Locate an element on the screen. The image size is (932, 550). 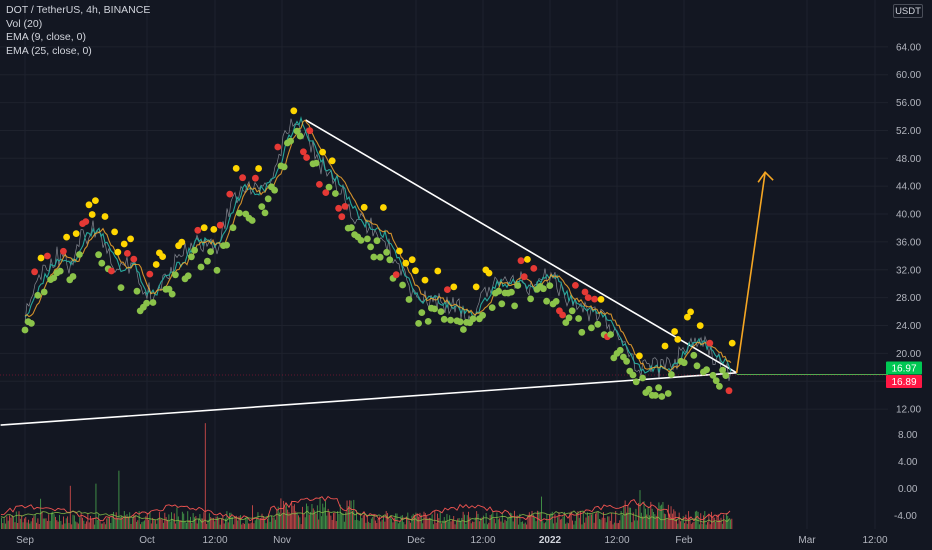
time-tick-label: 2022 is located at coordinates (550, 540).